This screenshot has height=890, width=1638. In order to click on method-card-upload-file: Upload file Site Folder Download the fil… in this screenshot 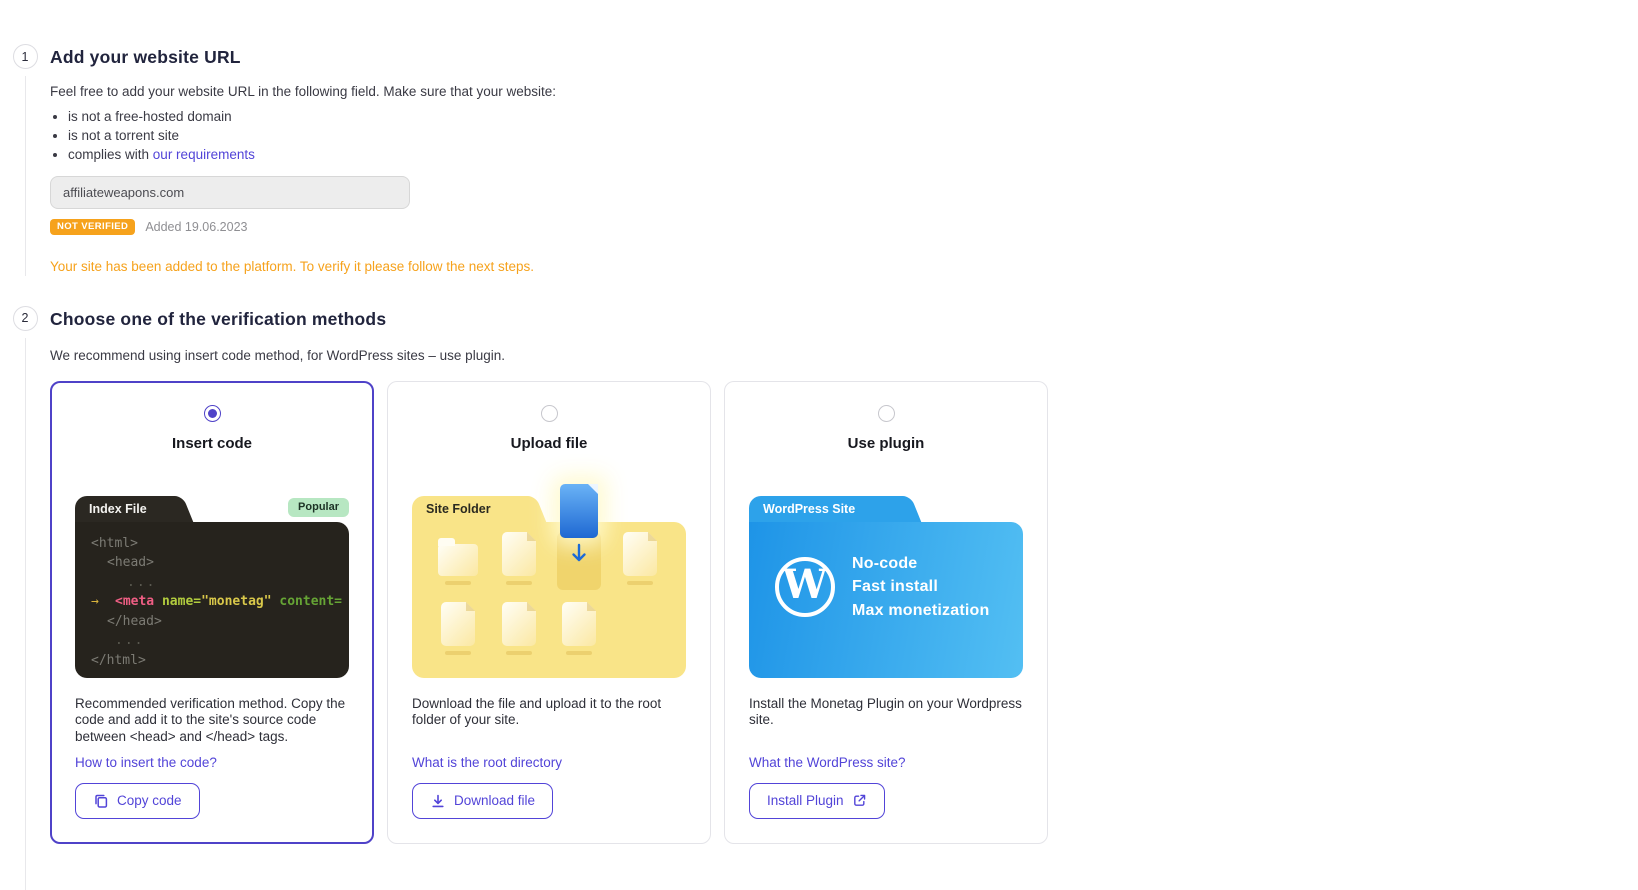, I will do `click(549, 612)`.